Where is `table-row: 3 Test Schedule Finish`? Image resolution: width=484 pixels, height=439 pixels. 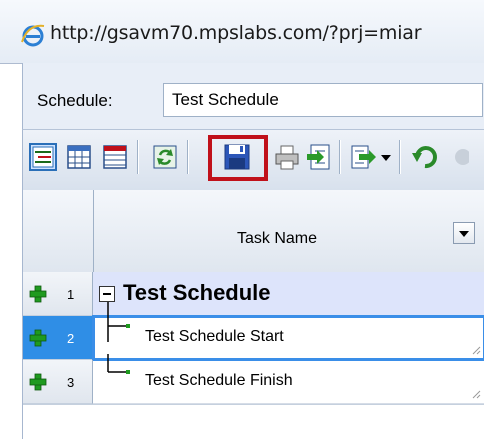
table-row: 3 Test Schedule Finish is located at coordinates (253, 379).